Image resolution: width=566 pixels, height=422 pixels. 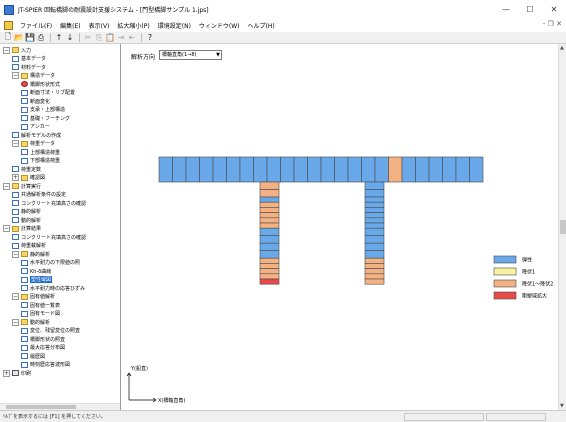 I want to click on tree-item-label: 履歴図, so click(x=38, y=356).